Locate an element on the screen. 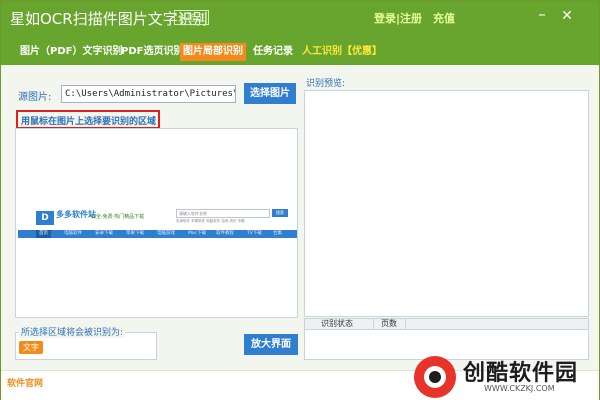 The image size is (600, 400). recharge-button: 充值 is located at coordinates (444, 18).